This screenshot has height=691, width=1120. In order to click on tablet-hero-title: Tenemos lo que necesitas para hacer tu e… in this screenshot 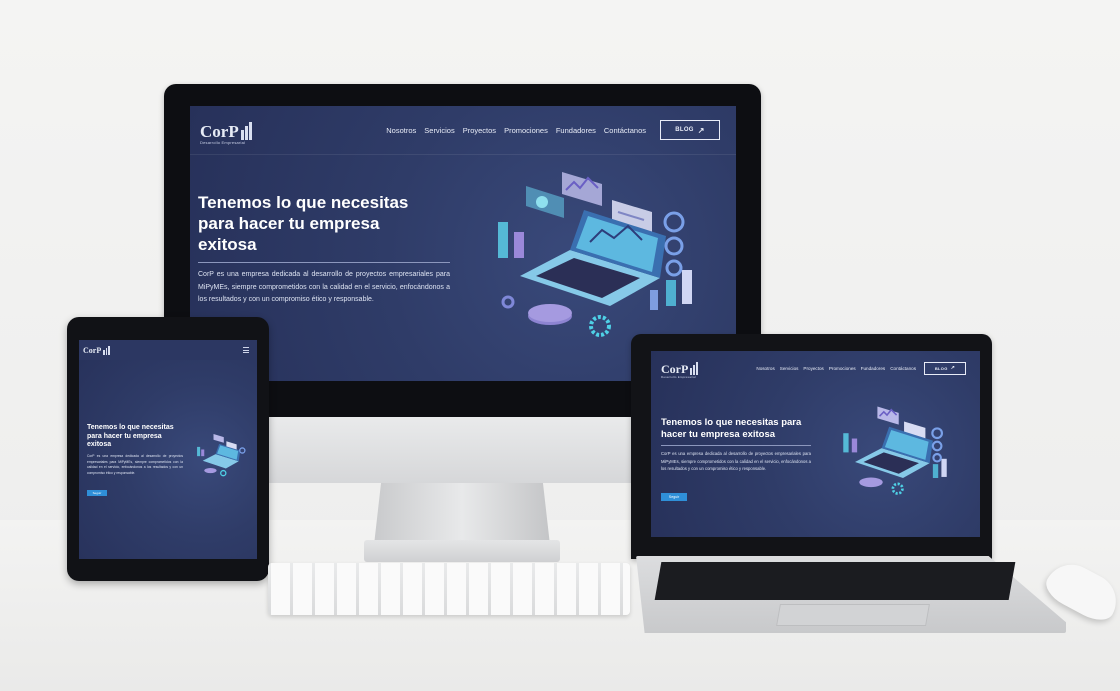, I will do `click(130, 436)`.